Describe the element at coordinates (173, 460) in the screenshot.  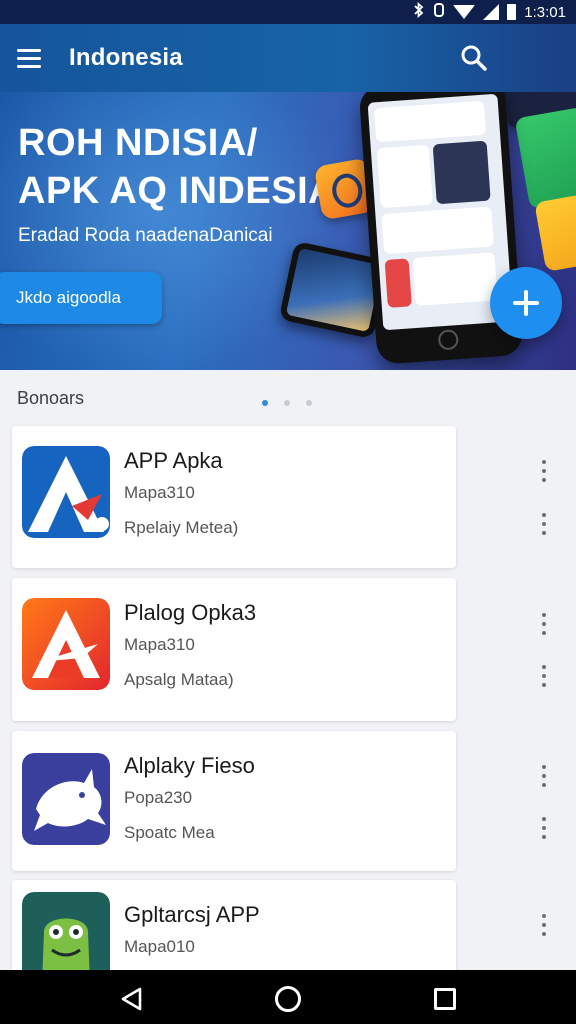
I see `app-name: APP Apka` at that location.